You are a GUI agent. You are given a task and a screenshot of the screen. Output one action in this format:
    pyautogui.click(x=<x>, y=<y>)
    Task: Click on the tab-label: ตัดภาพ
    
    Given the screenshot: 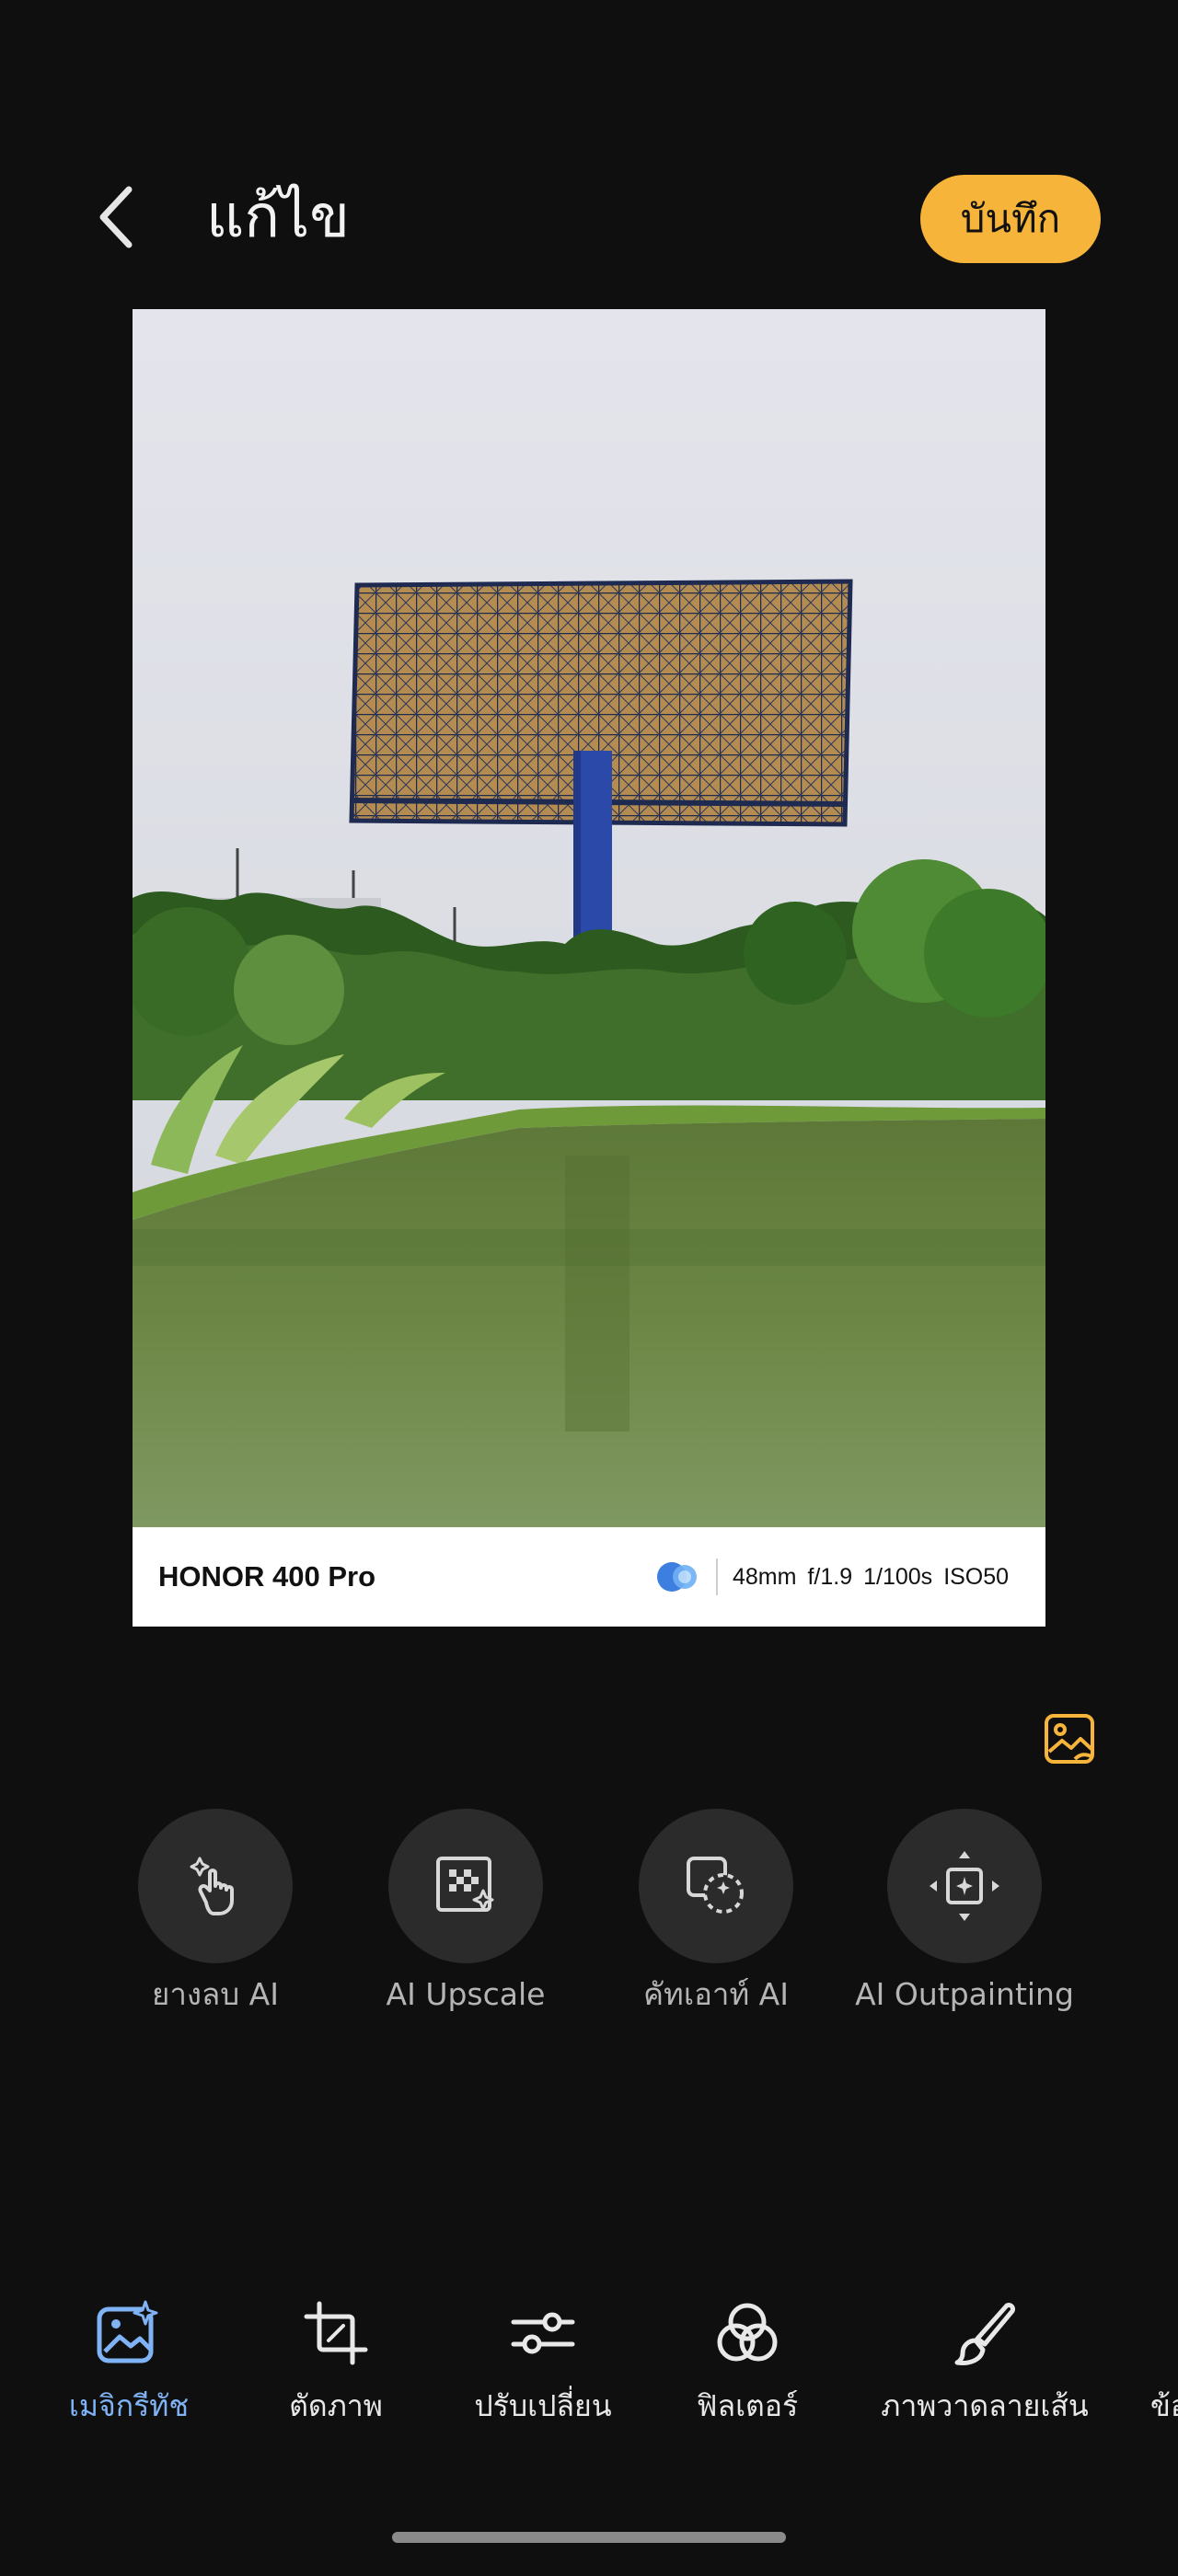 What is the action you would take?
    pyautogui.click(x=336, y=2405)
    